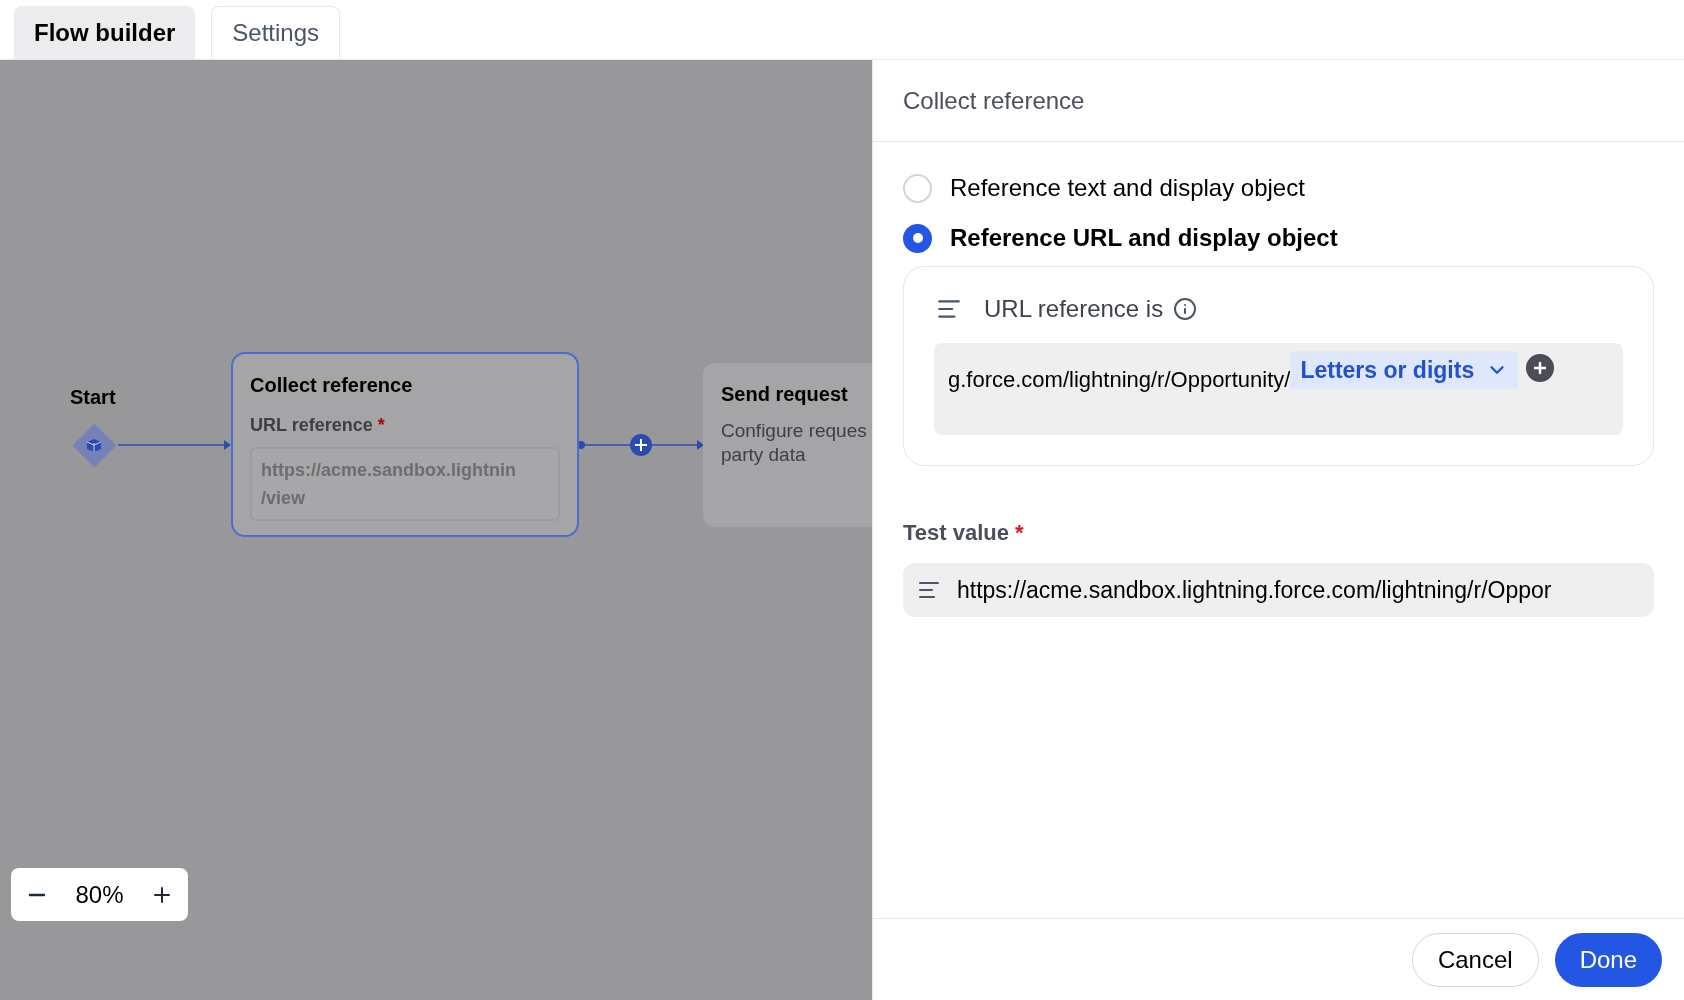 This screenshot has width=1684, height=1000. What do you see at coordinates (1278, 188) in the screenshot?
I see `radio-option: Reference text and display object` at bounding box center [1278, 188].